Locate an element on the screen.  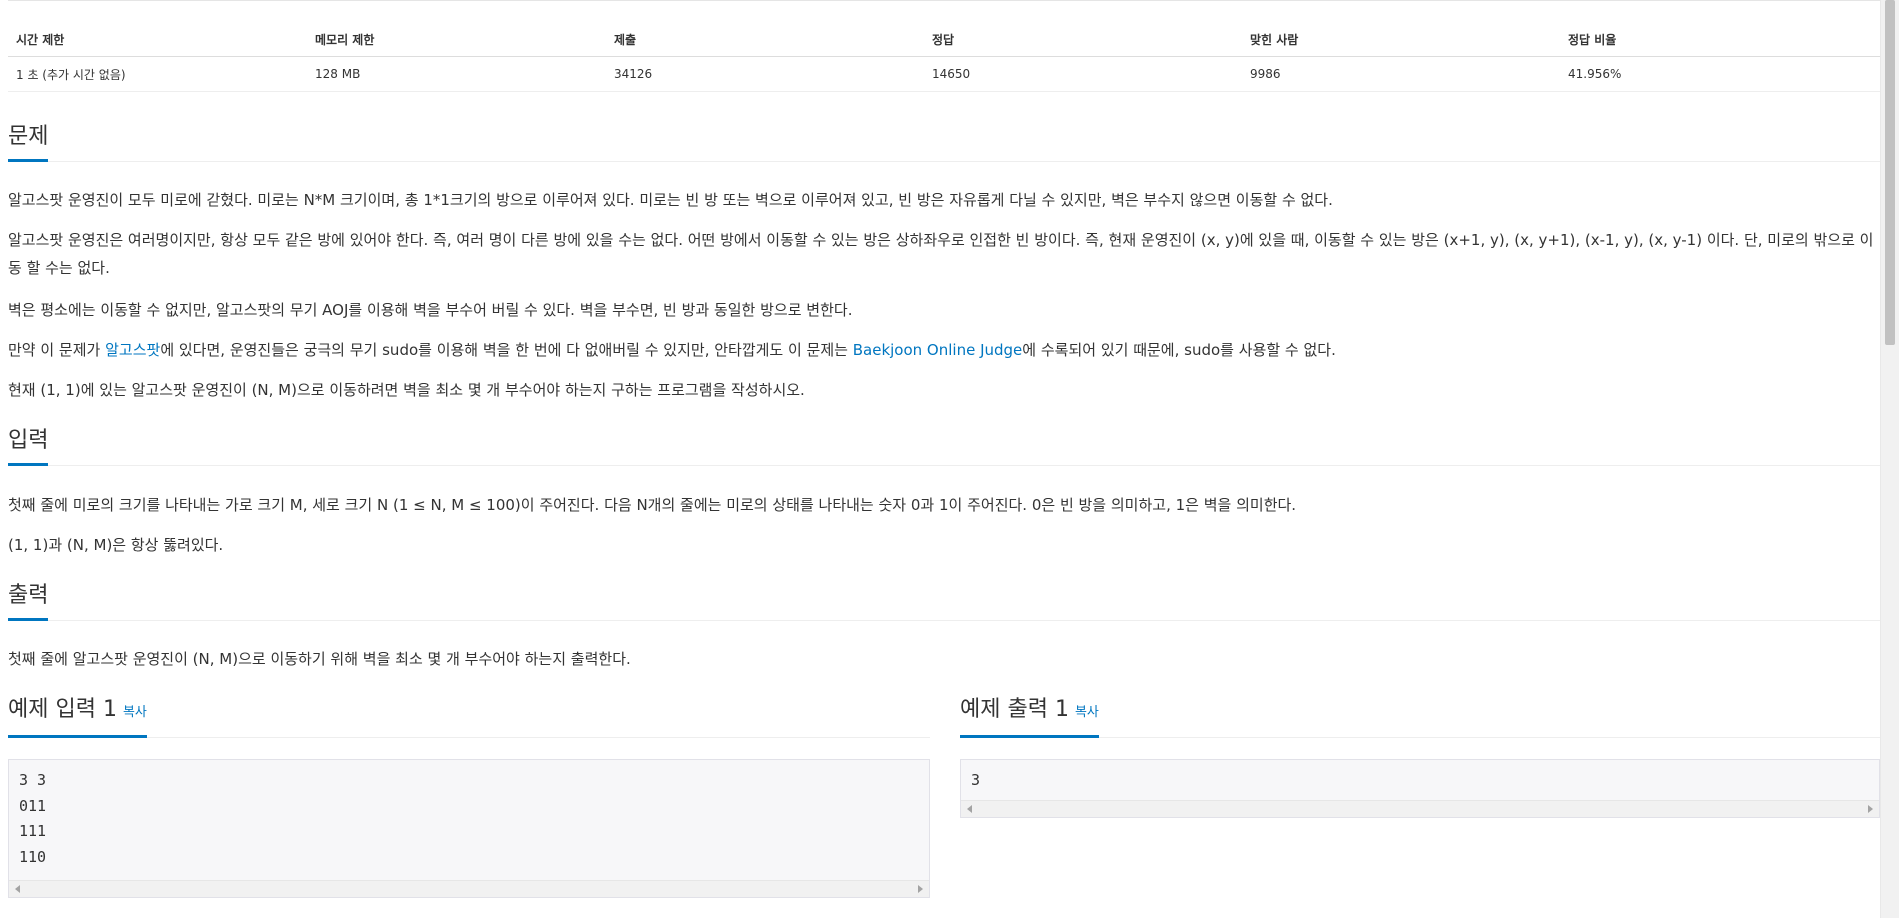
value-solved-users: 9986 is located at coordinates (1401, 74).